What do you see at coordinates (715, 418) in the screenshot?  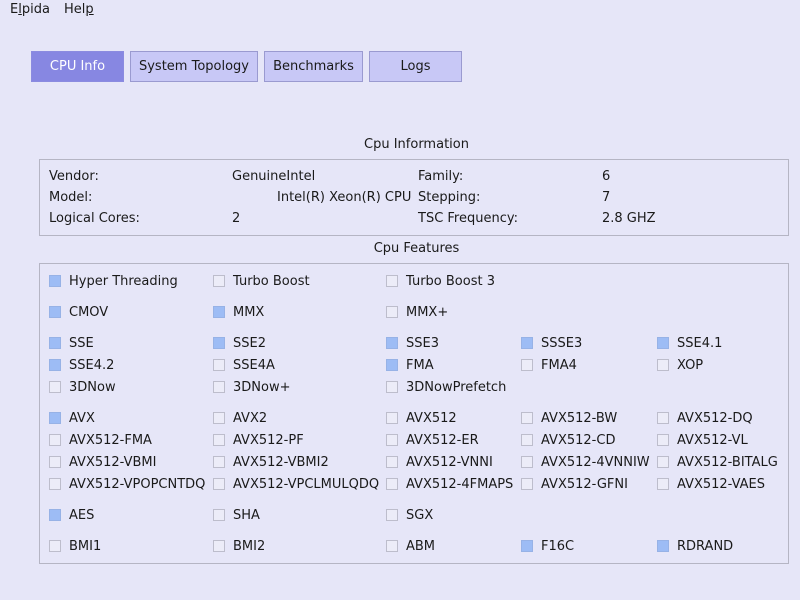 I see `feature-label: AVX512-DQ` at bounding box center [715, 418].